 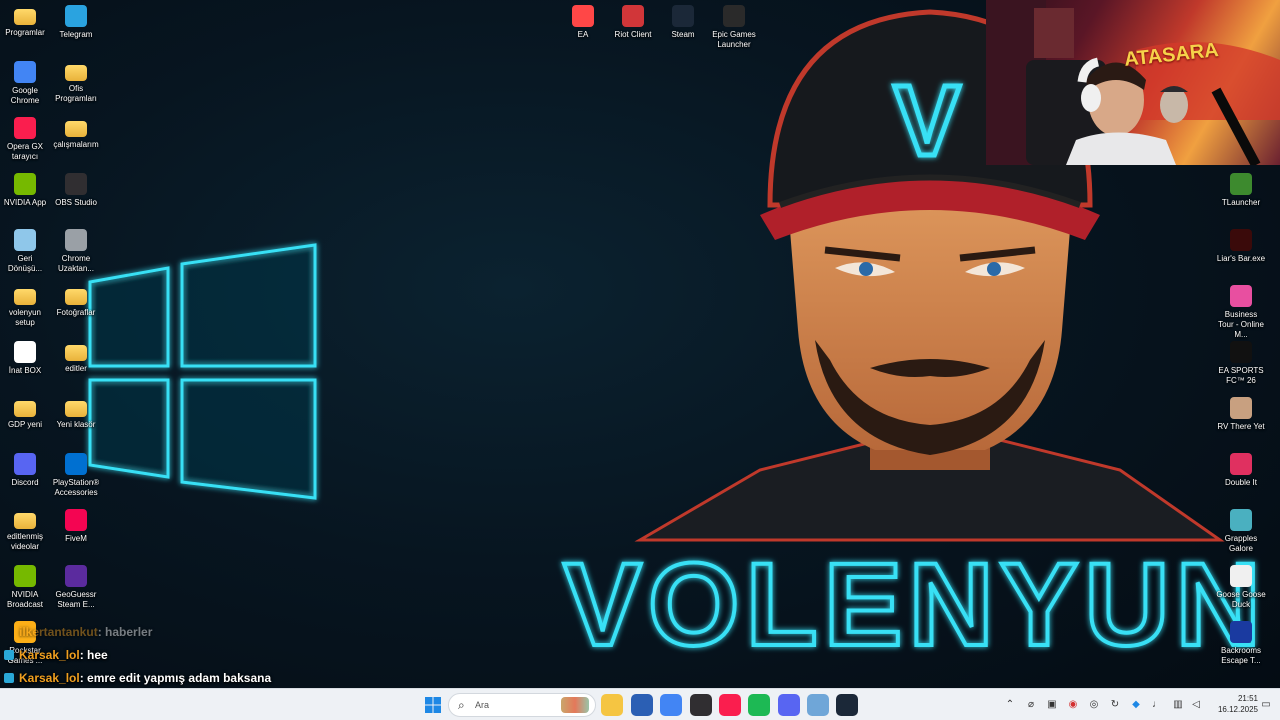 I want to click on opera-gx-icon, so click(x=25, y=128).